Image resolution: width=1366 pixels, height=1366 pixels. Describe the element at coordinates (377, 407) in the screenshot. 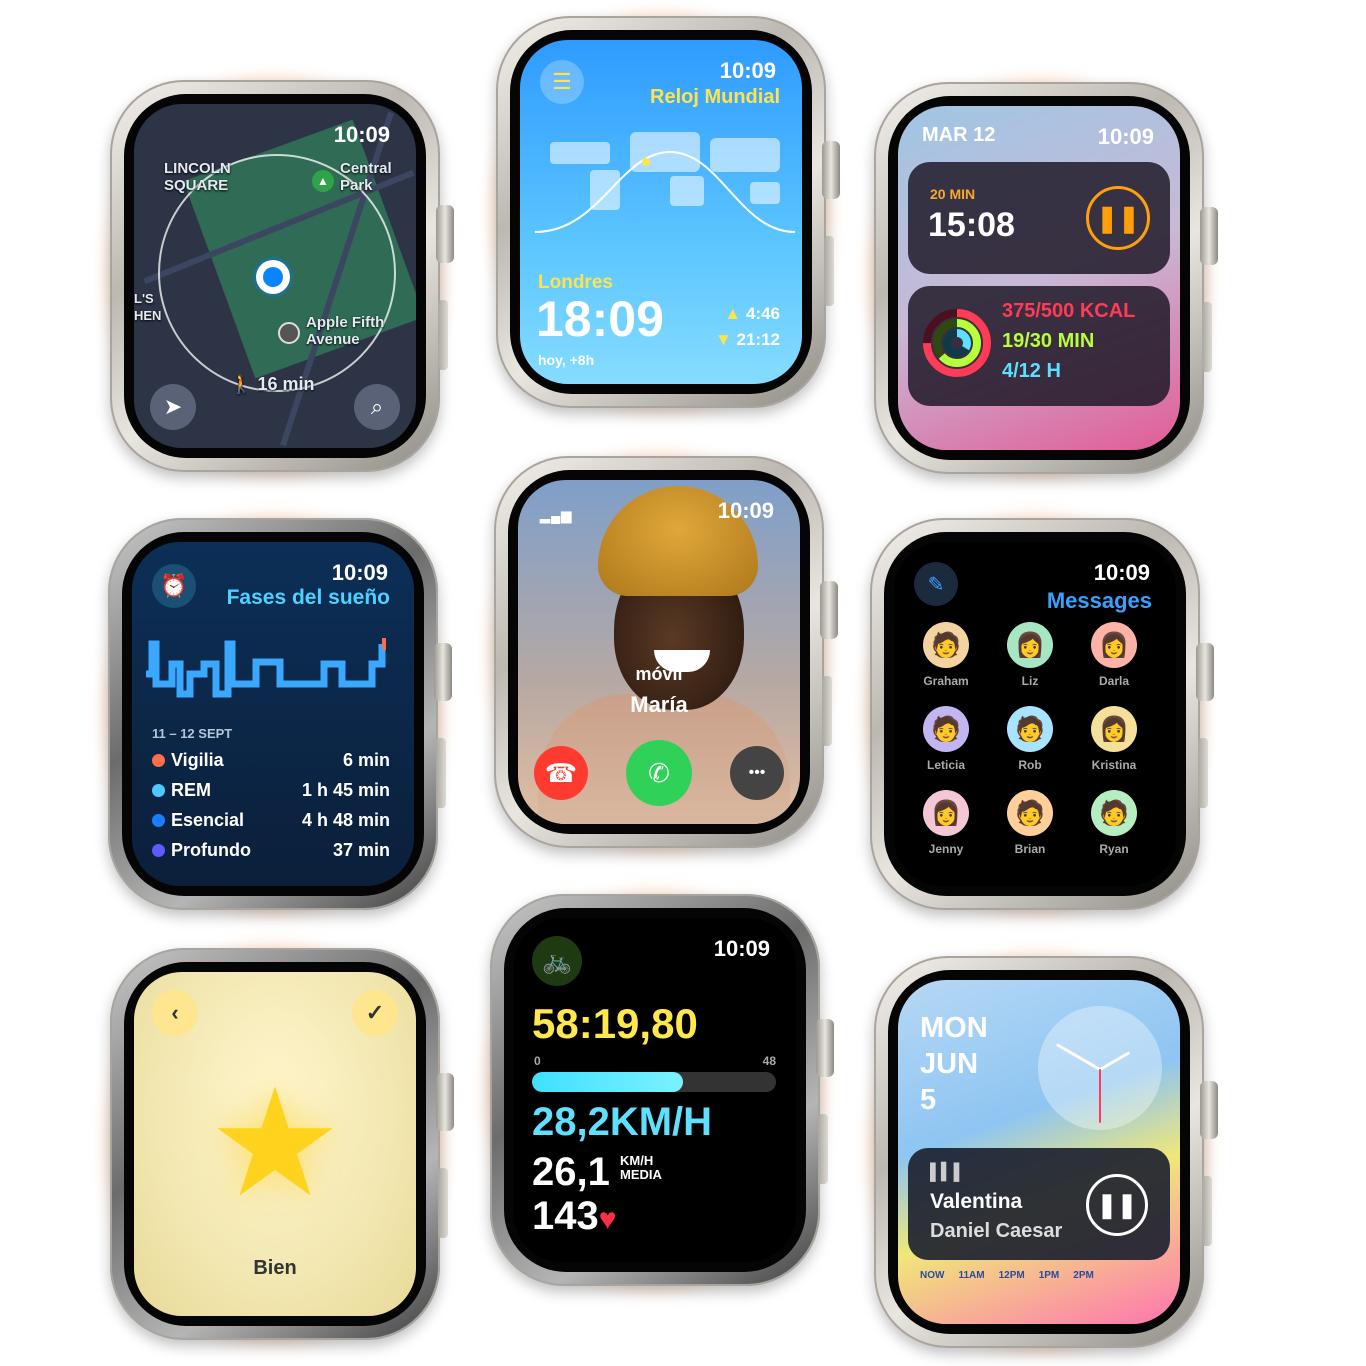

I see `search-icon: ⌕` at that location.